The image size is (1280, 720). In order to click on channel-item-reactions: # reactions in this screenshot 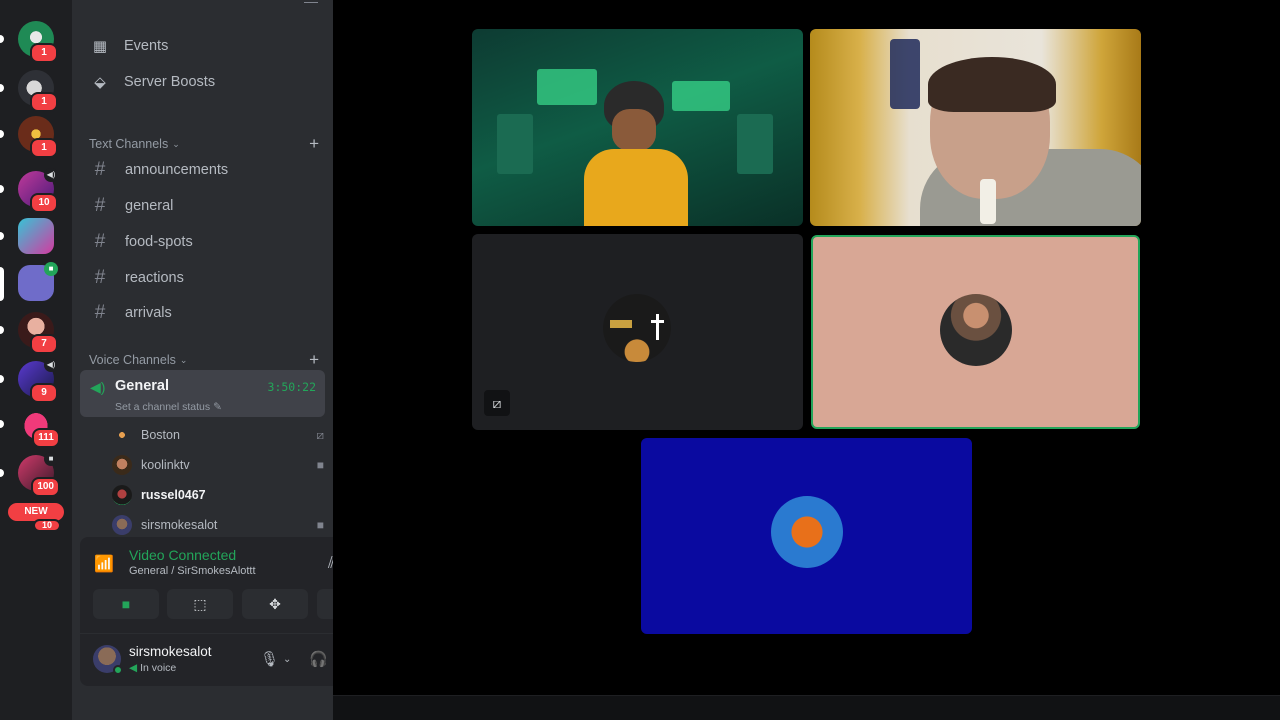, I will do `click(200, 278)`.